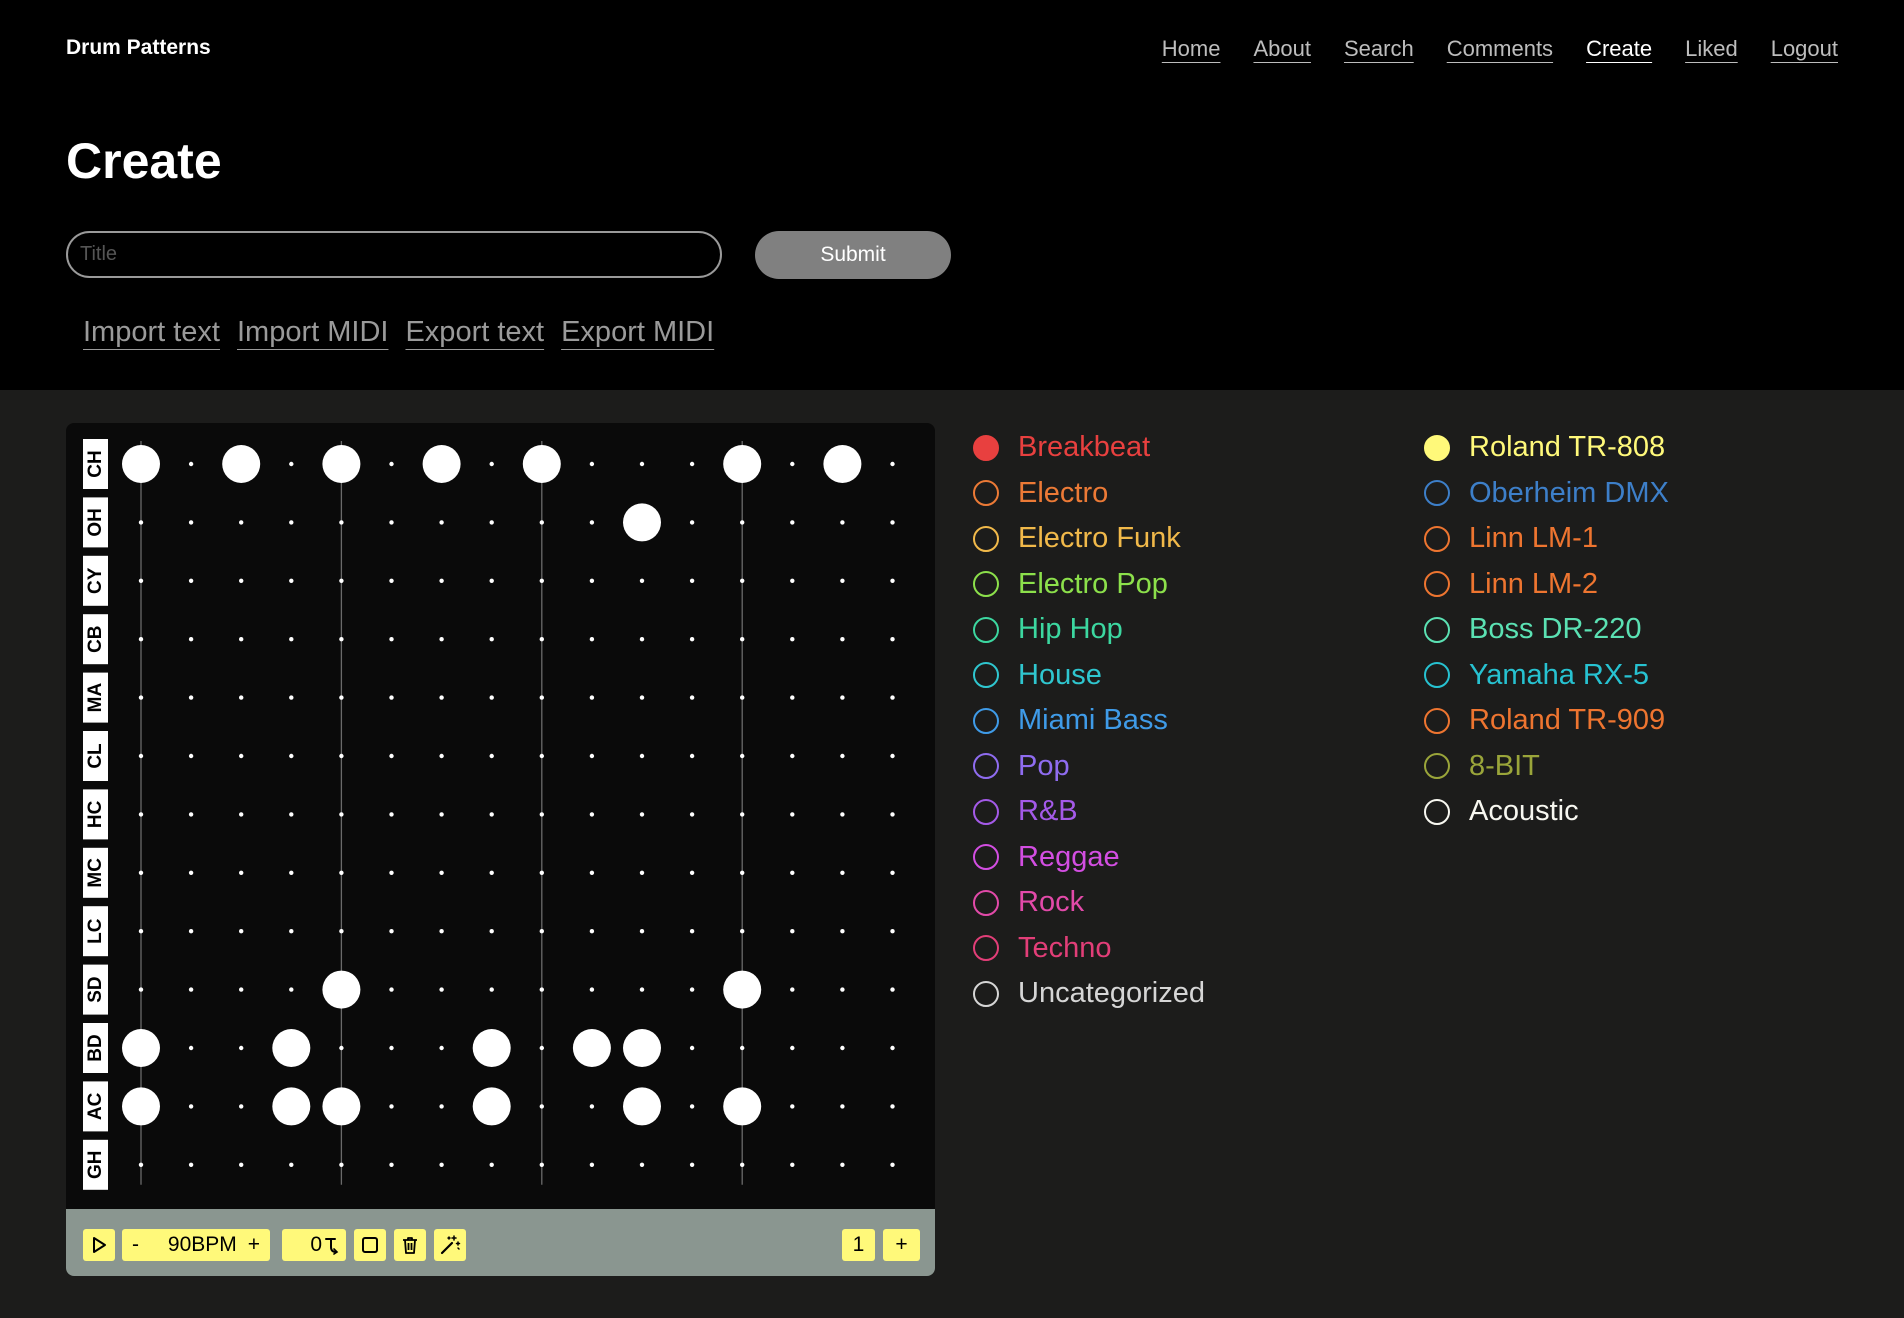 Image resolution: width=1904 pixels, height=1318 pixels. I want to click on category-electro: Electro, so click(1089, 494).